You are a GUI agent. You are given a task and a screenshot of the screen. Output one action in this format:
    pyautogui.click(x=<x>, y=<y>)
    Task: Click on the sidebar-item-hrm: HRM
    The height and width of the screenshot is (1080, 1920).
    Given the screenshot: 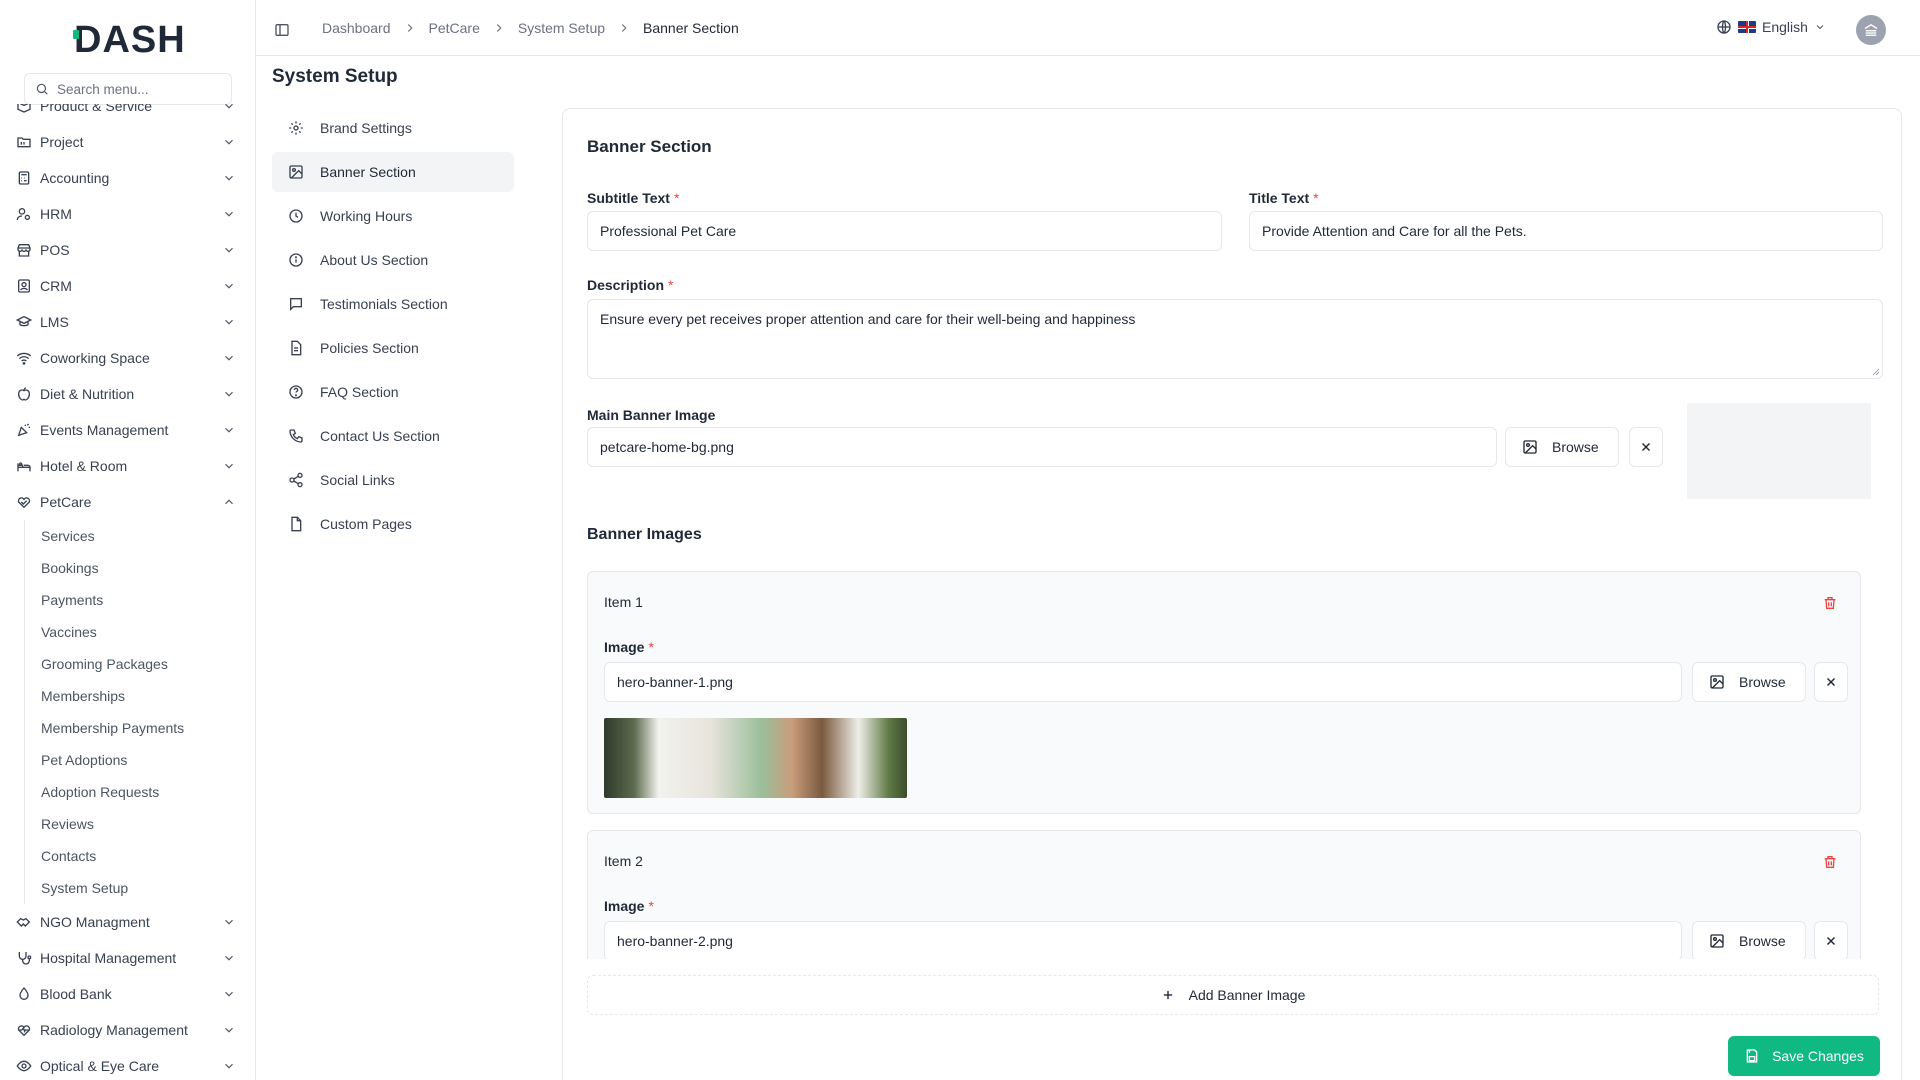 What is the action you would take?
    pyautogui.click(x=127, y=214)
    